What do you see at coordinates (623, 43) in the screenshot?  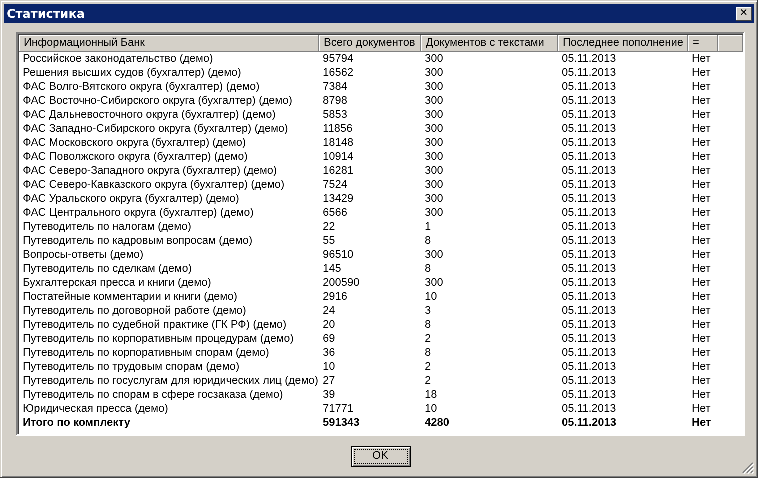 I see `column-header: Последнее пополнение` at bounding box center [623, 43].